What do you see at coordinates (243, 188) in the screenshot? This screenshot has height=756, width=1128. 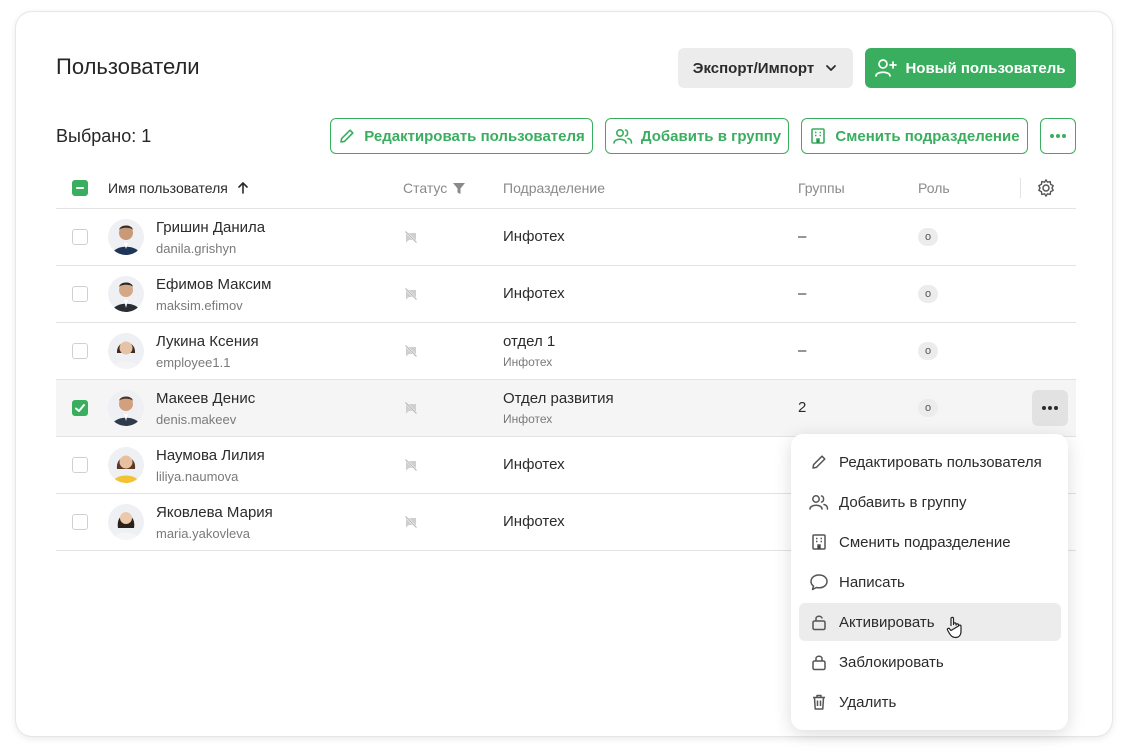 I see `sort-ascending-icon` at bounding box center [243, 188].